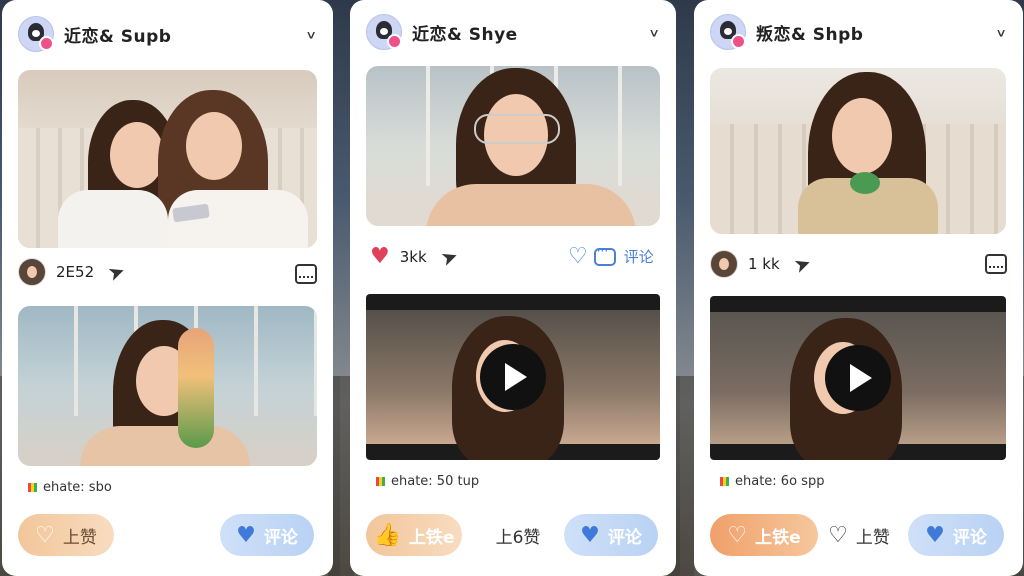  Describe the element at coordinates (77, 487) in the screenshot. I see `status-text: ehate: sbo` at that location.